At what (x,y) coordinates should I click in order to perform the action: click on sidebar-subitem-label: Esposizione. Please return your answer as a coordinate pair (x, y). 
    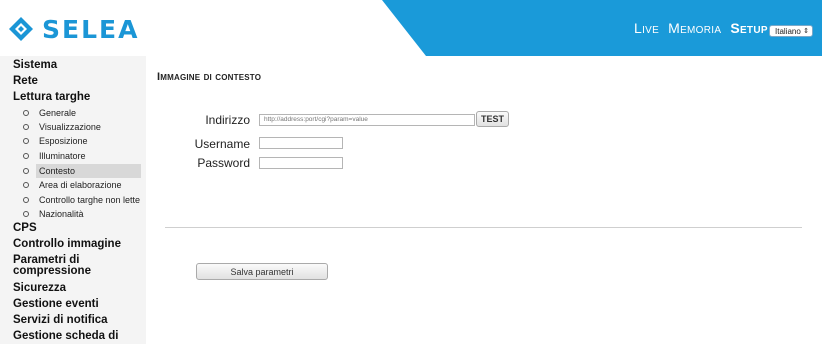
    Looking at the image, I should click on (63, 141).